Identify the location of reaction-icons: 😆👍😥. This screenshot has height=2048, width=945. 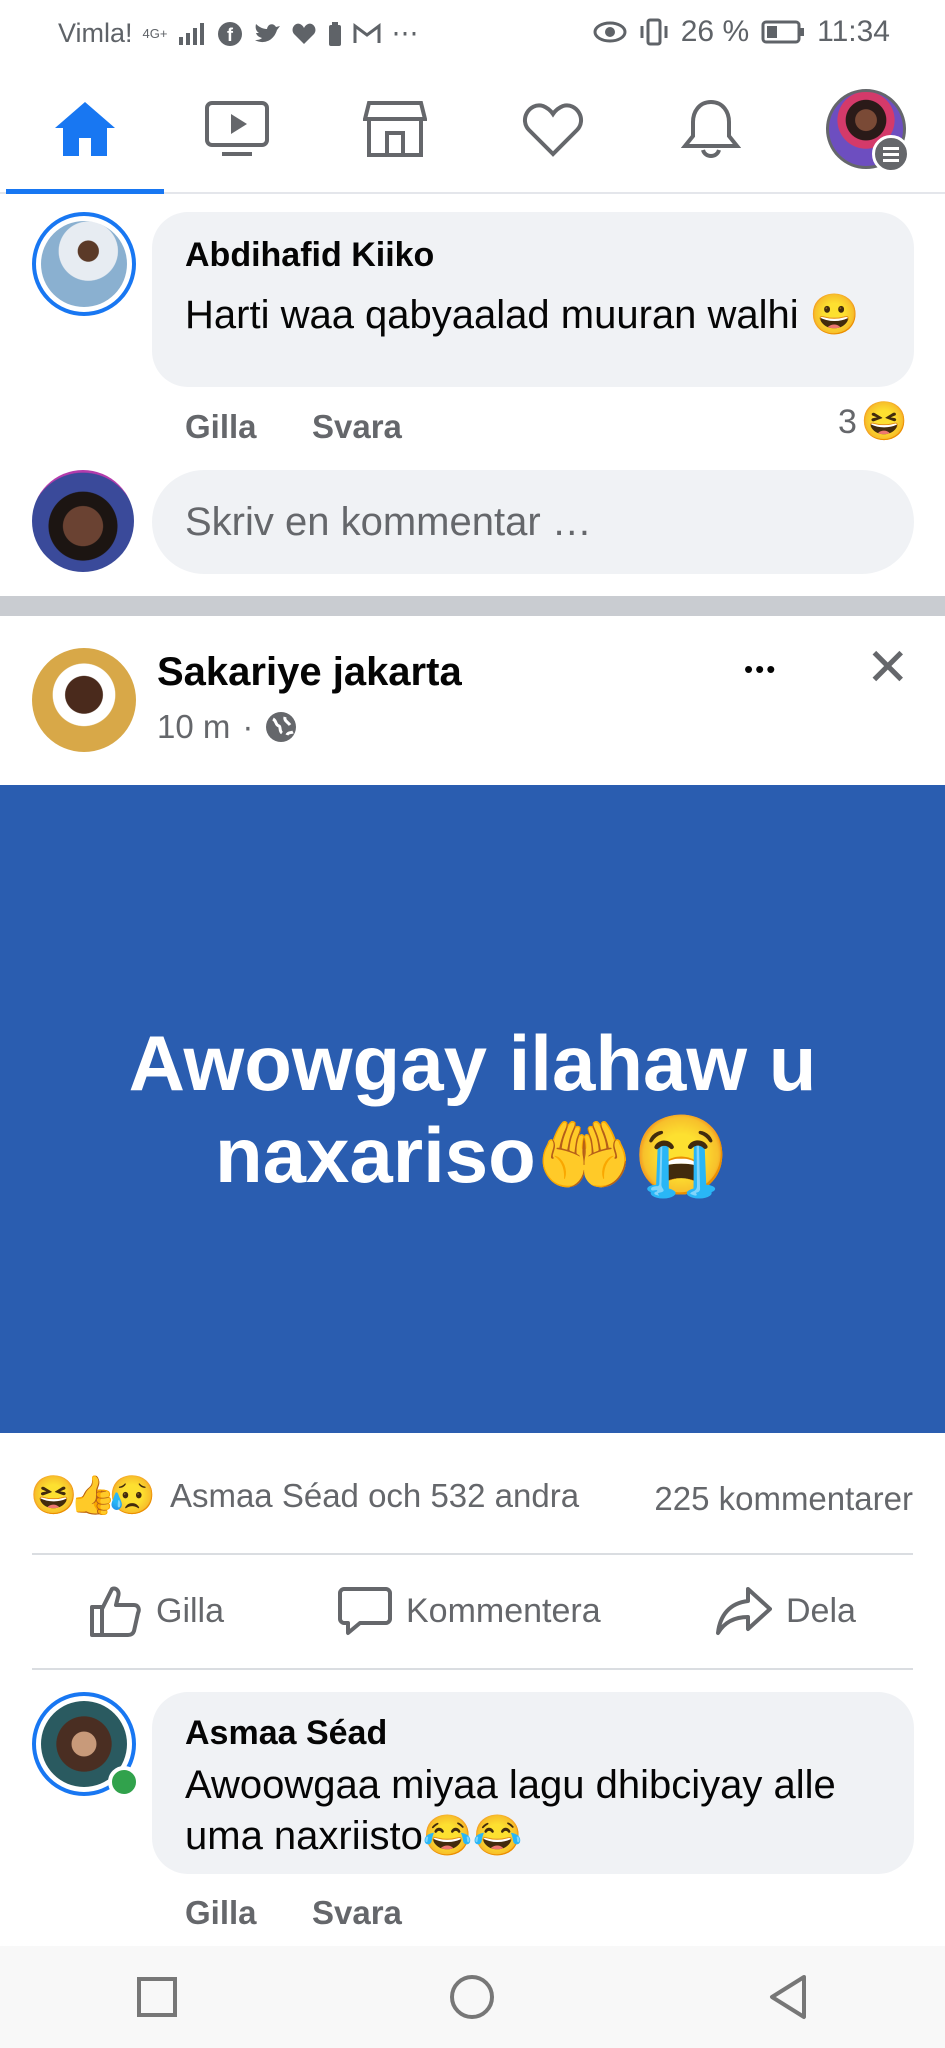
(93, 1496).